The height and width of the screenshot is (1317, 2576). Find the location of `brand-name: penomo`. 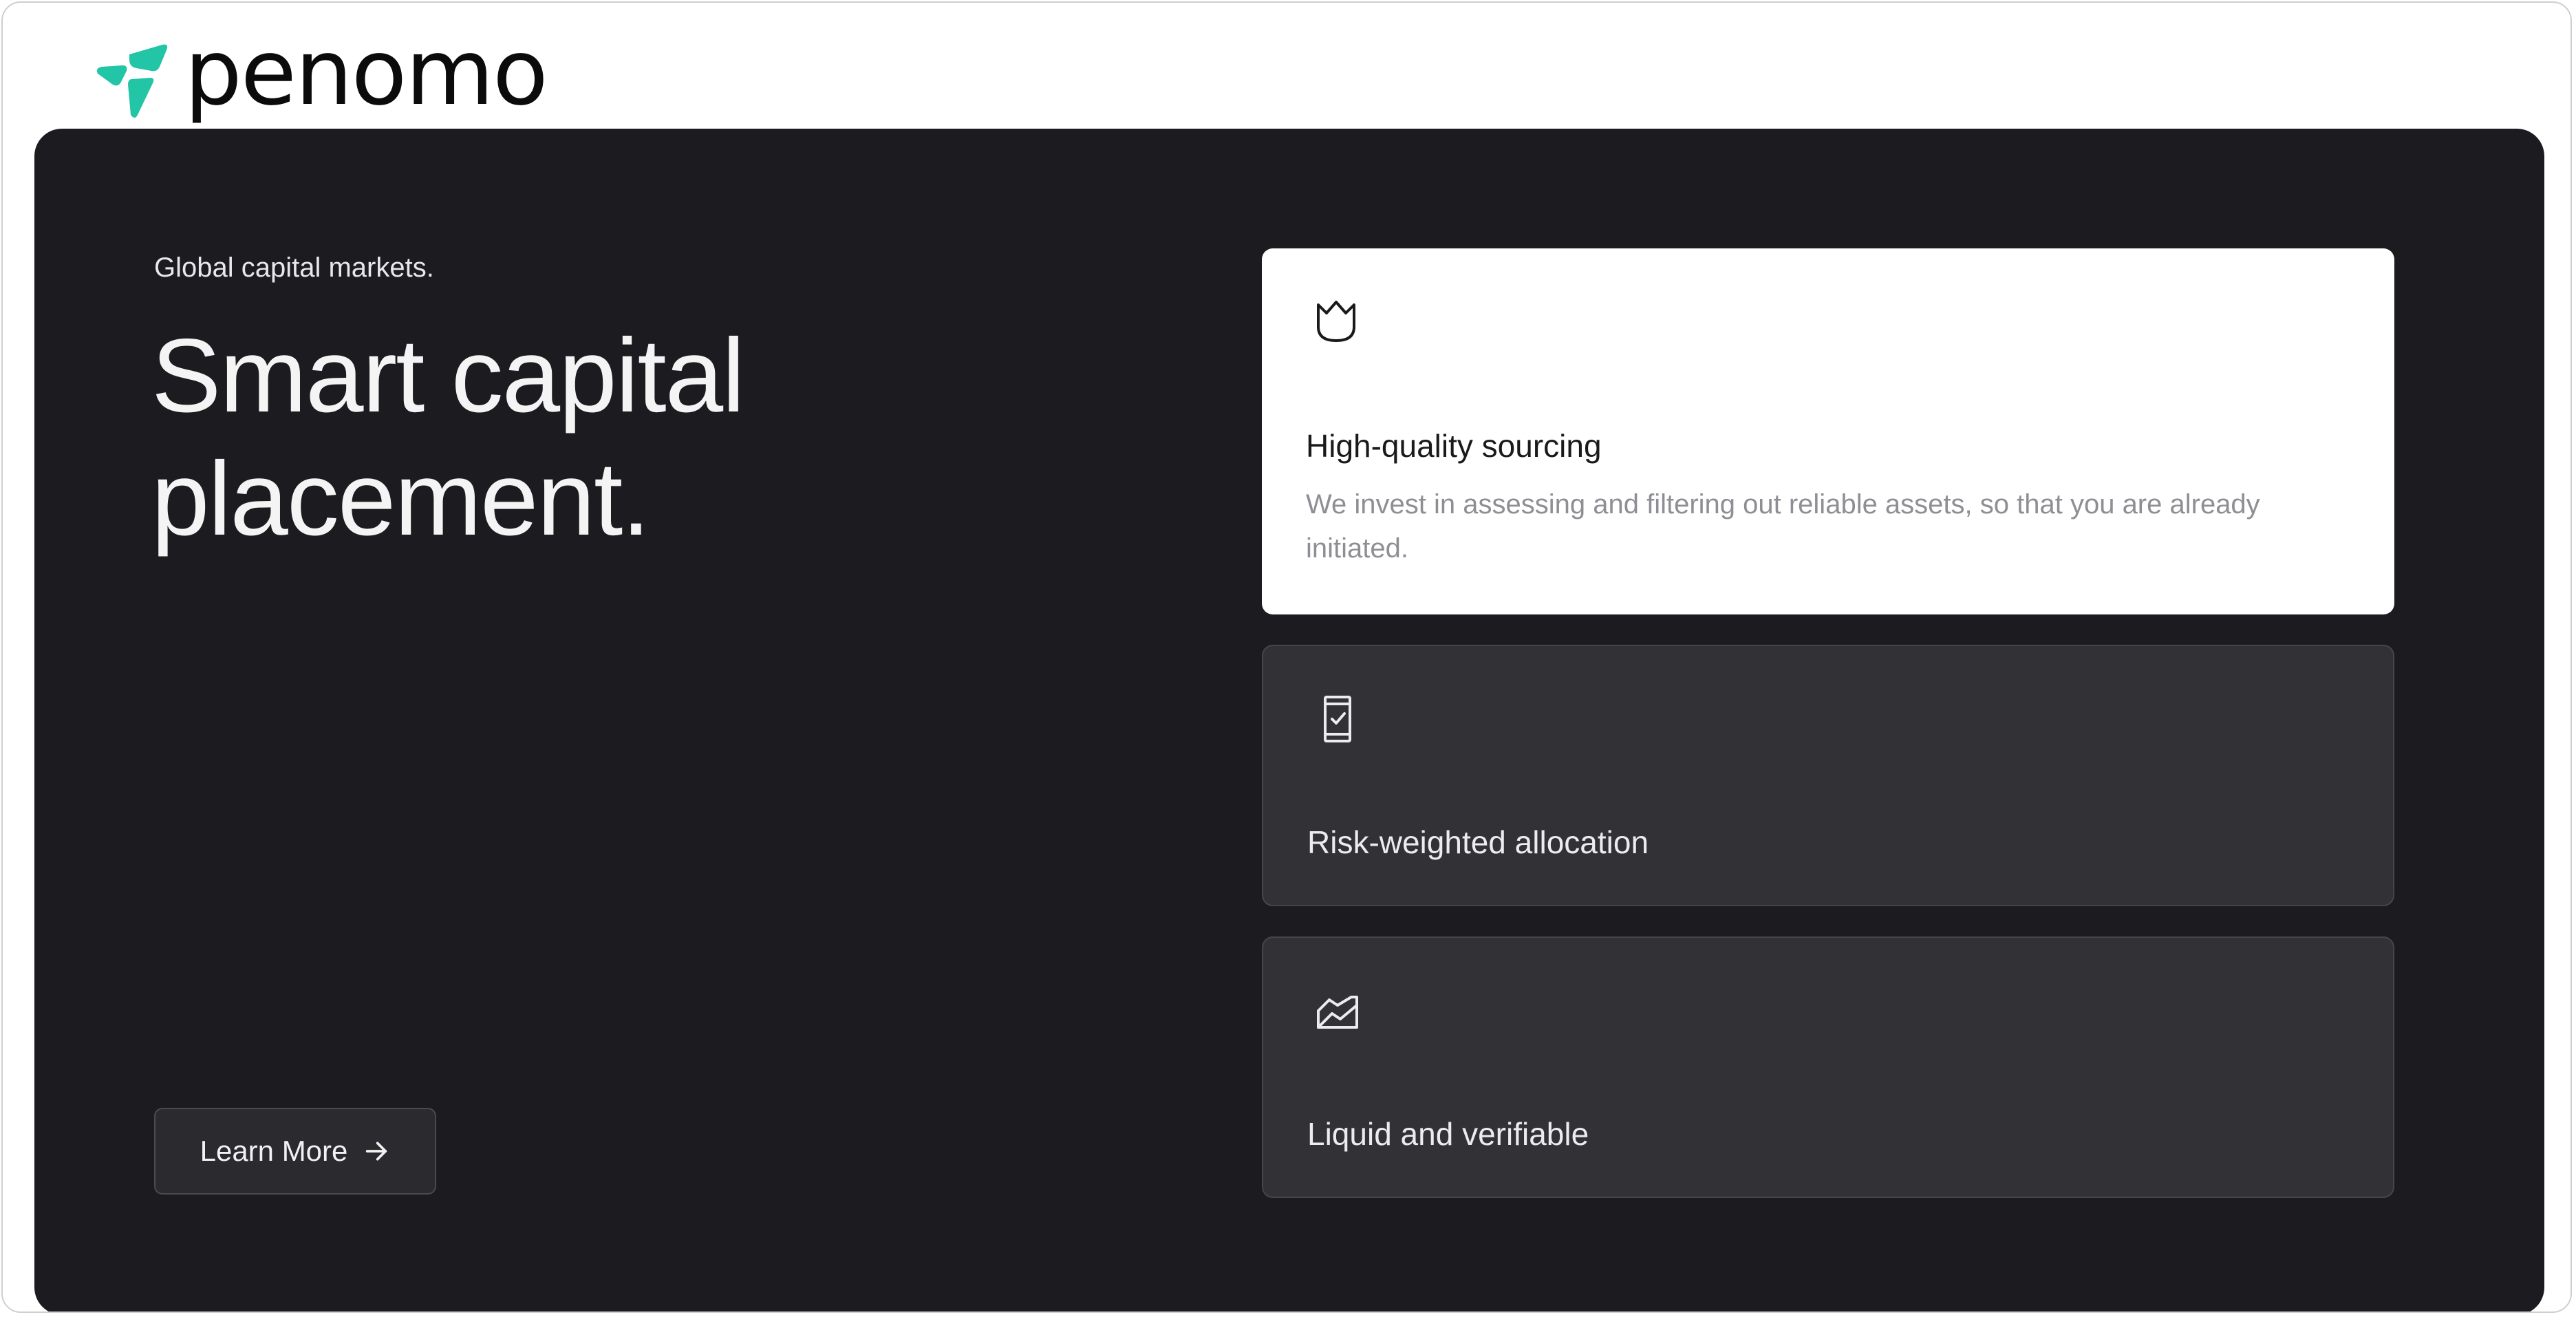

brand-name: penomo is located at coordinates (366, 73).